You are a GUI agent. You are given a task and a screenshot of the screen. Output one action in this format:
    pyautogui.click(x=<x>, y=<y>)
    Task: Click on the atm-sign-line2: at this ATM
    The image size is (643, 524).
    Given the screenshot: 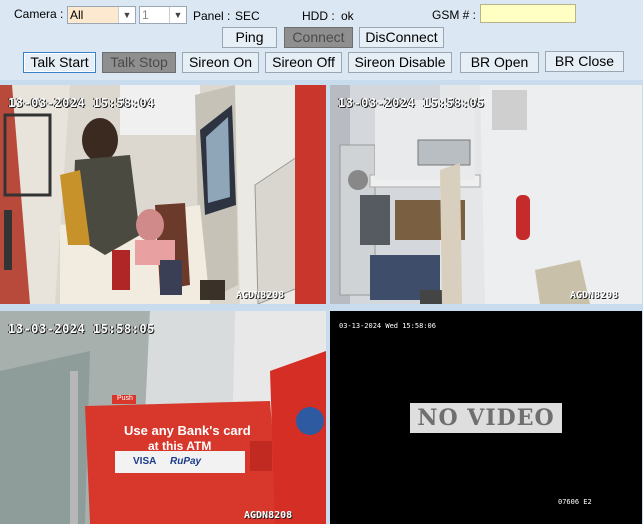 What is the action you would take?
    pyautogui.click(x=180, y=446)
    